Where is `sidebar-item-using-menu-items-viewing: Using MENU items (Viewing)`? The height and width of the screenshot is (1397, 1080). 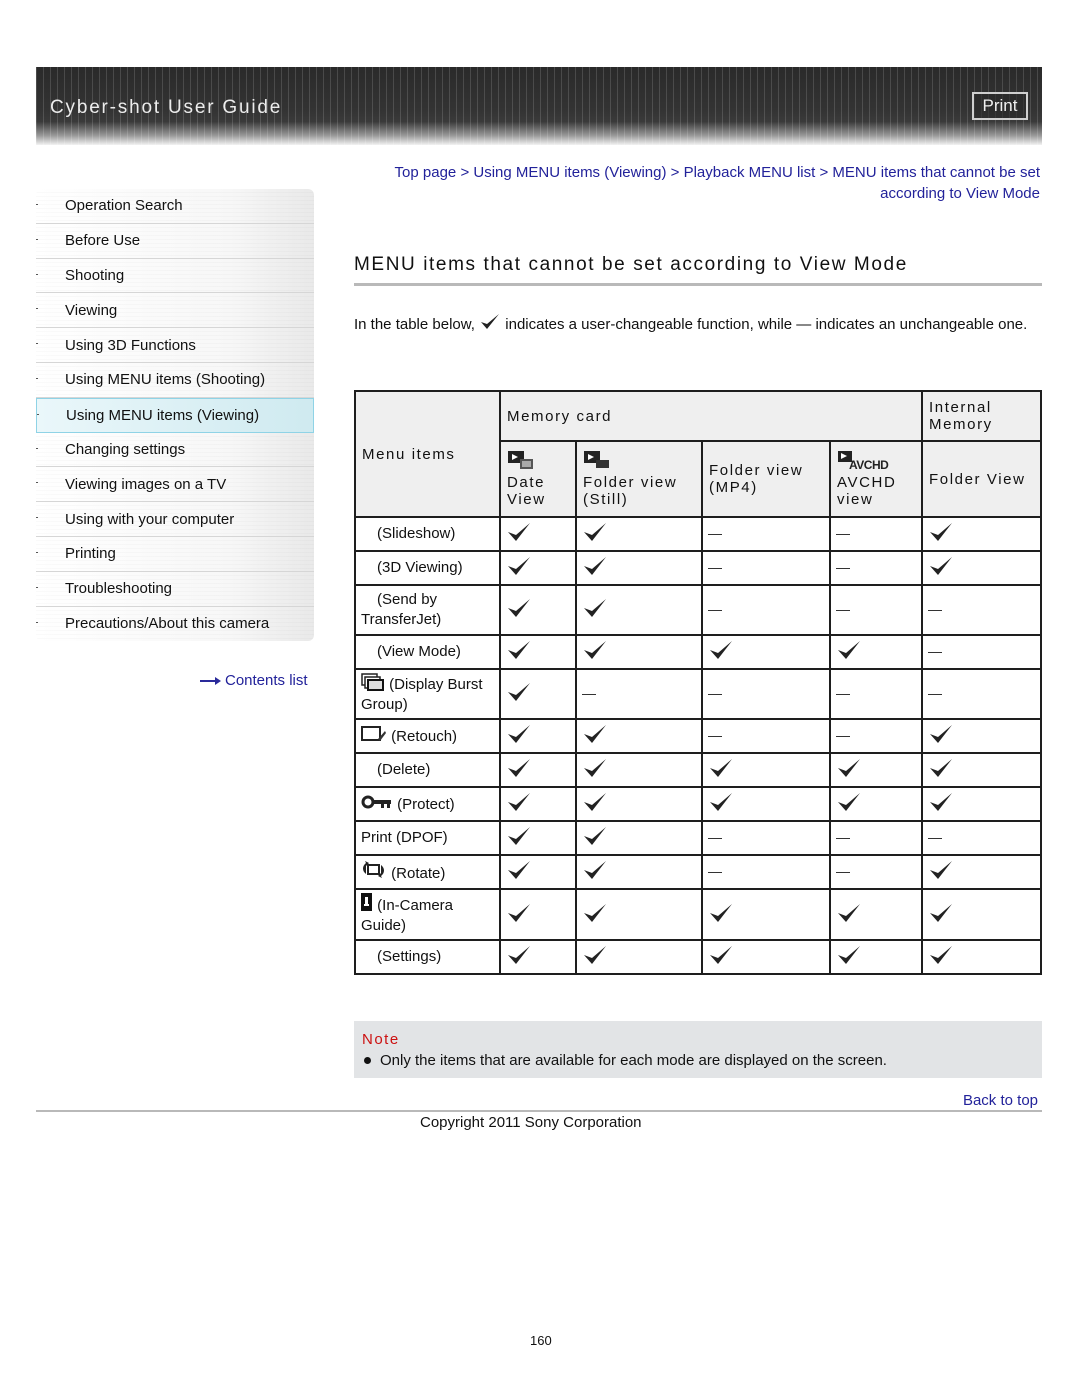 sidebar-item-using-menu-items-viewing: Using MENU items (Viewing) is located at coordinates (175, 415).